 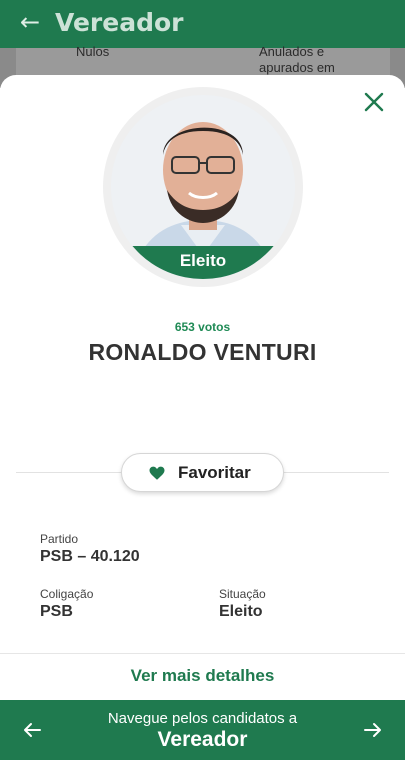 What do you see at coordinates (90, 556) in the screenshot?
I see `partido-value: PSB – 40.120` at bounding box center [90, 556].